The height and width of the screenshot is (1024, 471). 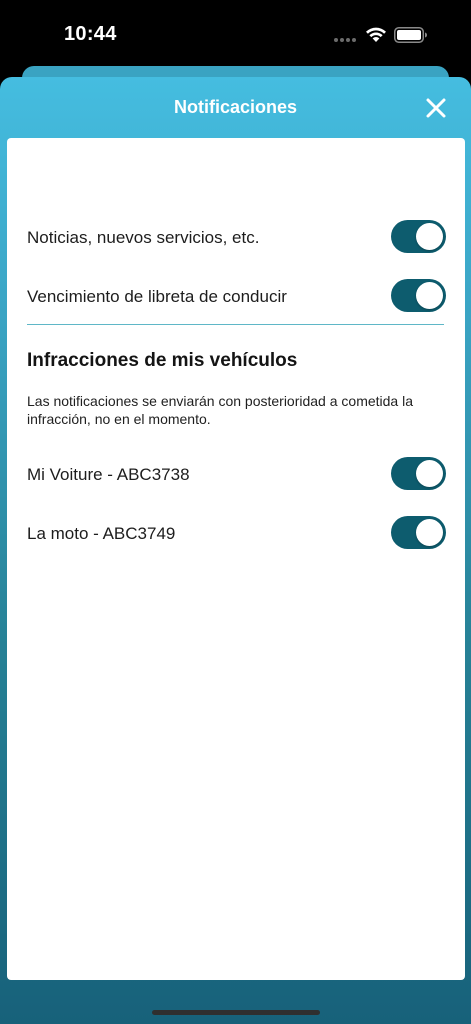 What do you see at coordinates (90, 34) in the screenshot?
I see `status-time: 10:44` at bounding box center [90, 34].